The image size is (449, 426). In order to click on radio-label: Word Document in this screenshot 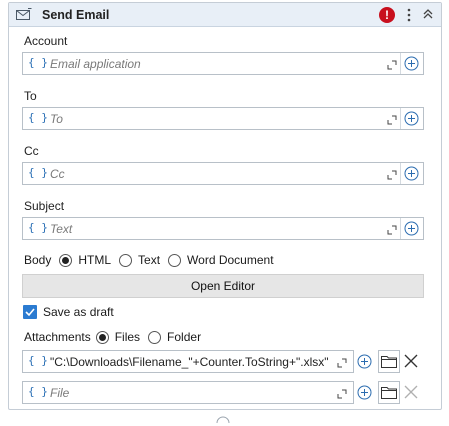, I will do `click(230, 260)`.